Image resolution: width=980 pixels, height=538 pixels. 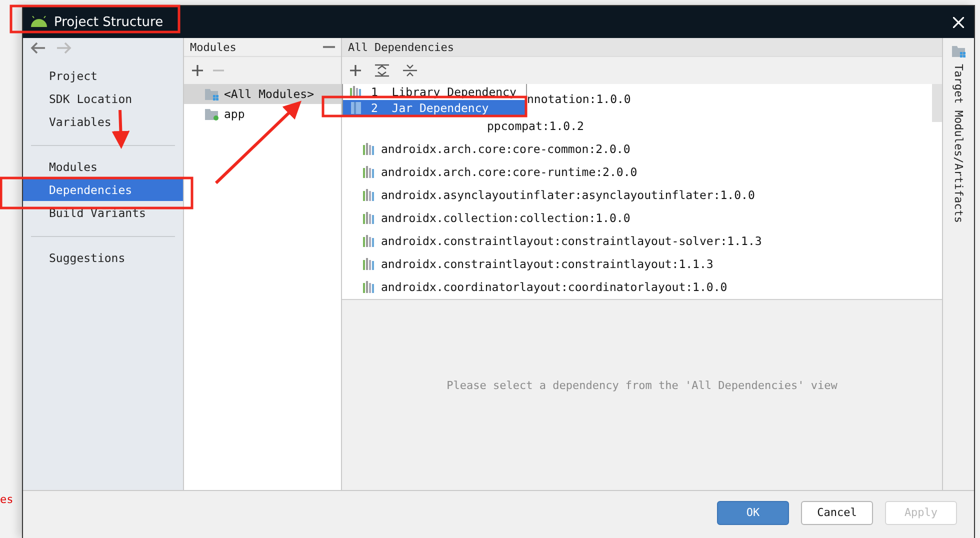 What do you see at coordinates (329, 47) in the screenshot?
I see `minimize-icon` at bounding box center [329, 47].